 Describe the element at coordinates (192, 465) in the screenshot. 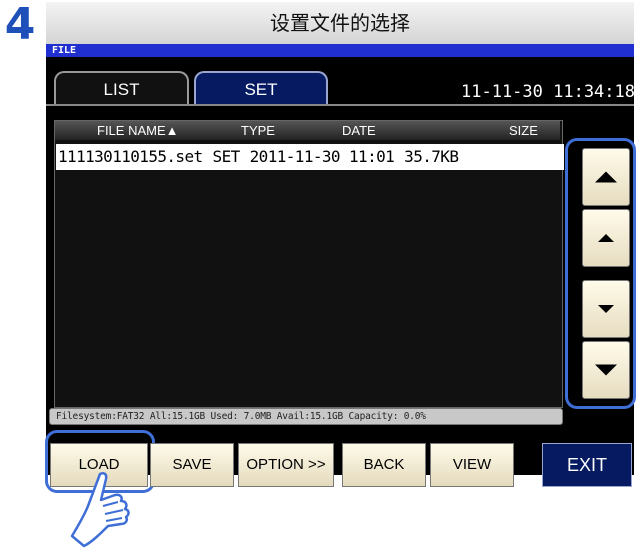

I see `save-button: SAVE` at that location.